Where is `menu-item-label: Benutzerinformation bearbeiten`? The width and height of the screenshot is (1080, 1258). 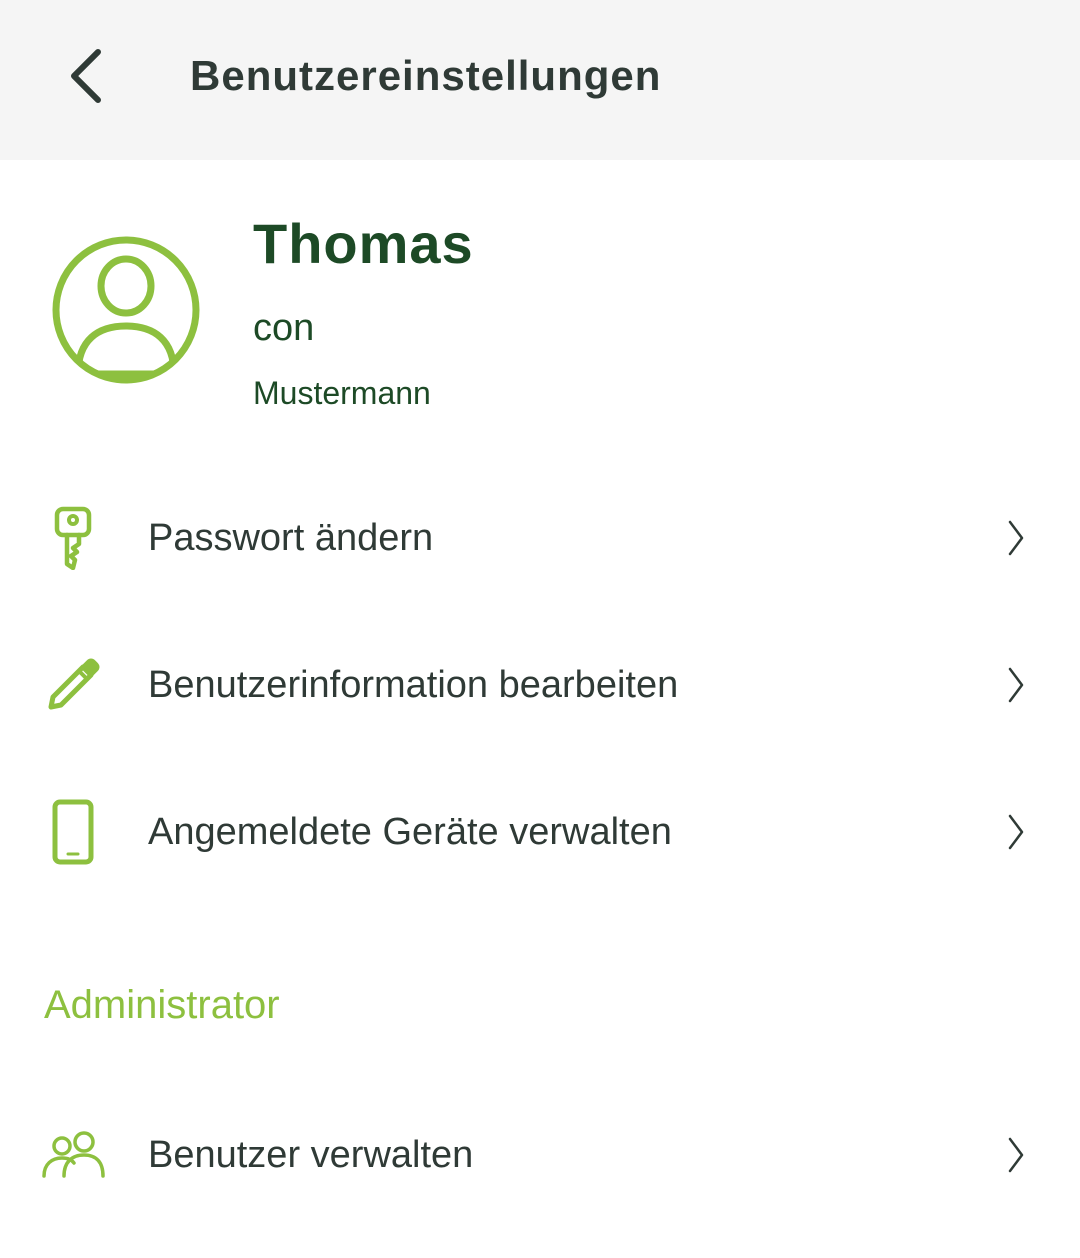 menu-item-label: Benutzerinformation bearbeiten is located at coordinates (413, 685).